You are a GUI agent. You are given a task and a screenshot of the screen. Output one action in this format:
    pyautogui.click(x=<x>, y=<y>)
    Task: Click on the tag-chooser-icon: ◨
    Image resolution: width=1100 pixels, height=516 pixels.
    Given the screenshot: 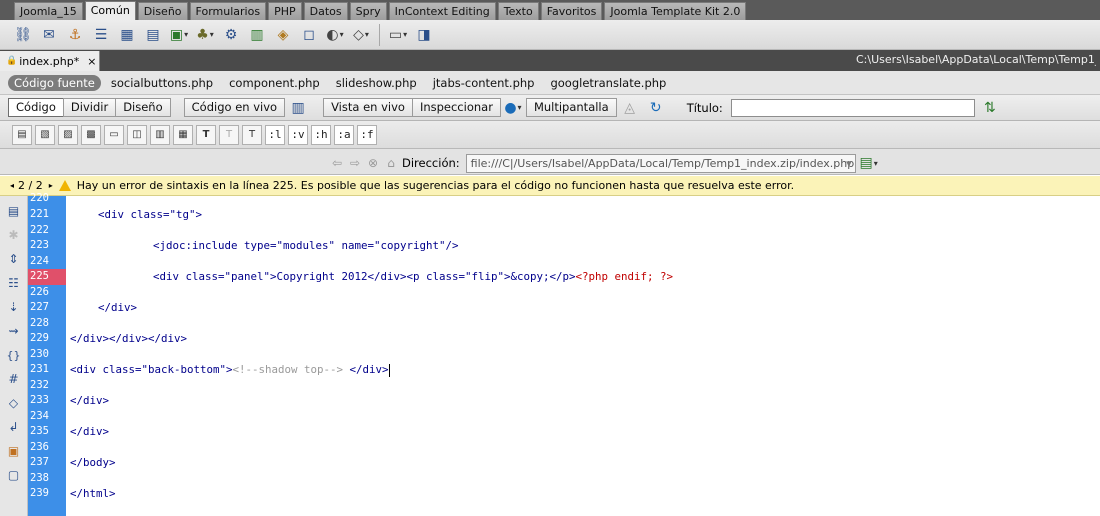 What is the action you would take?
    pyautogui.click(x=424, y=35)
    